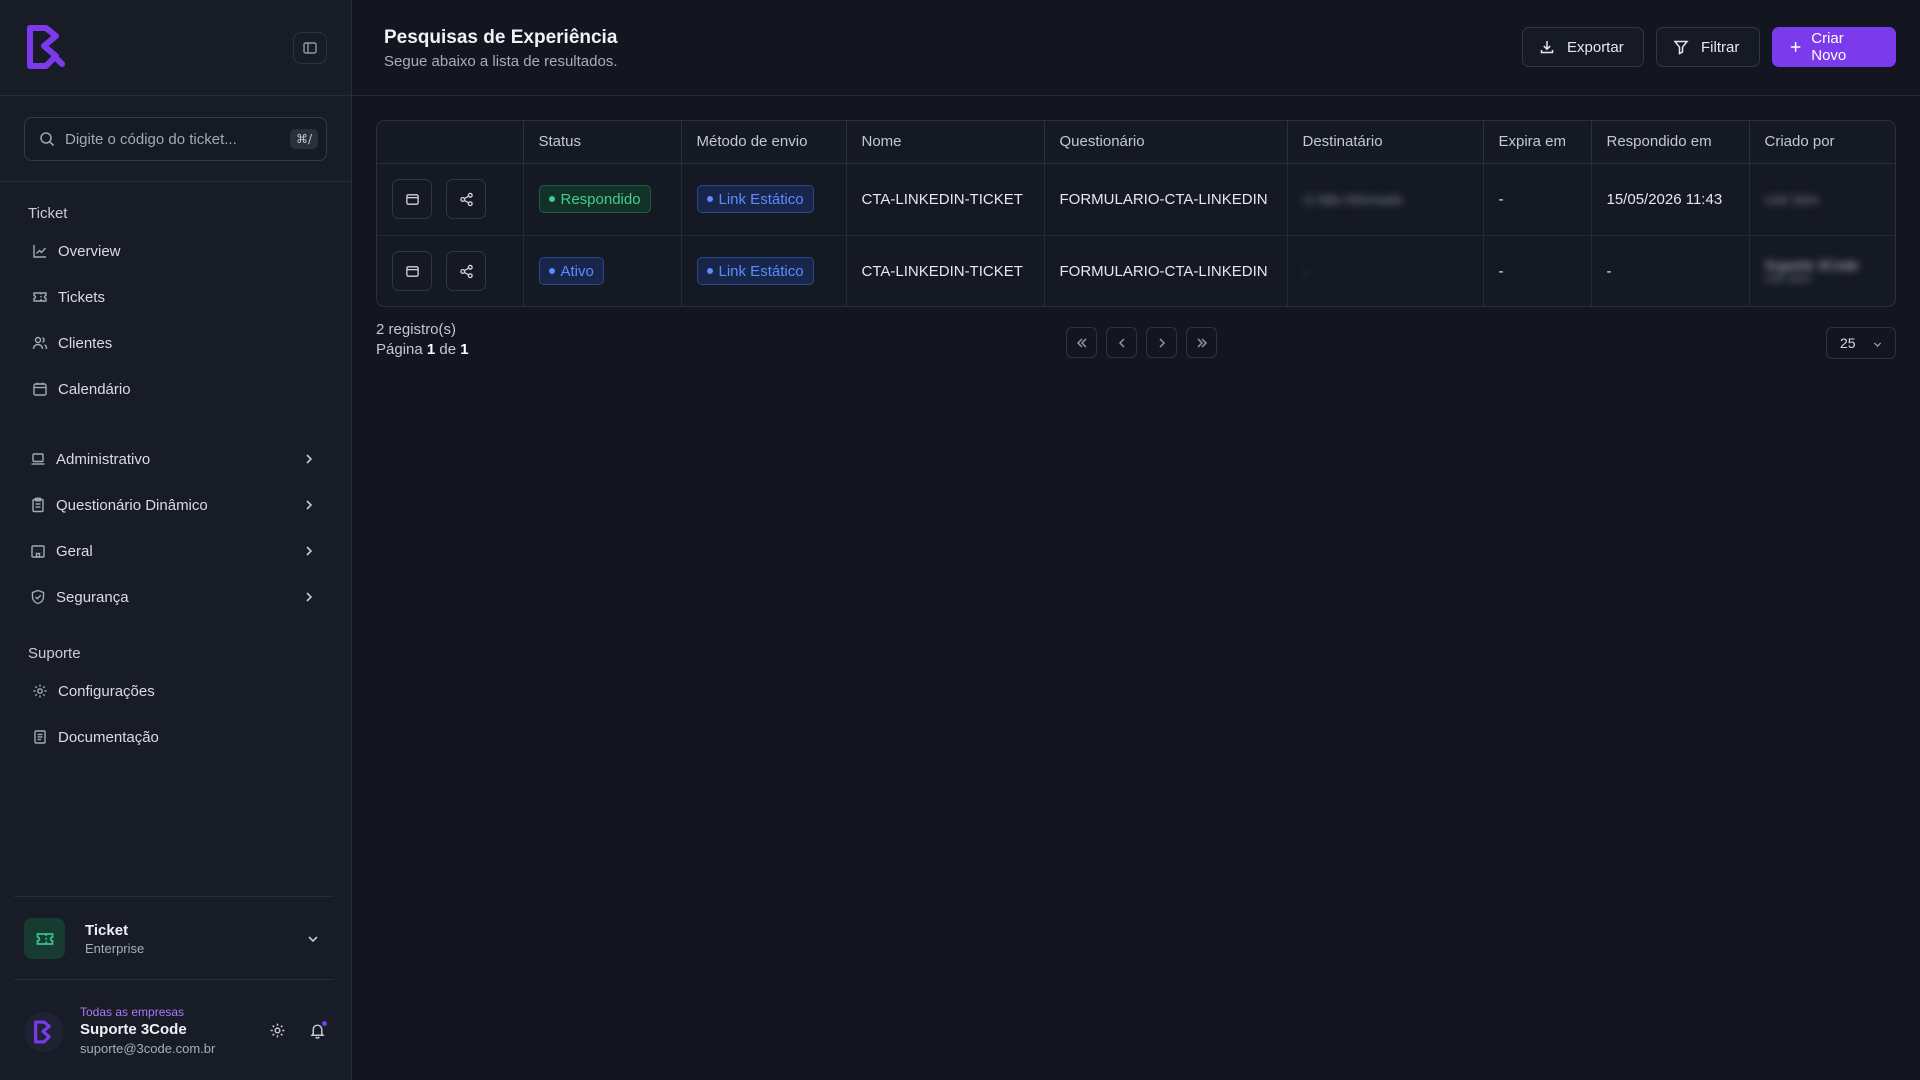 The image size is (1920, 1080). I want to click on method-cell: Link Estático, so click(764, 270).